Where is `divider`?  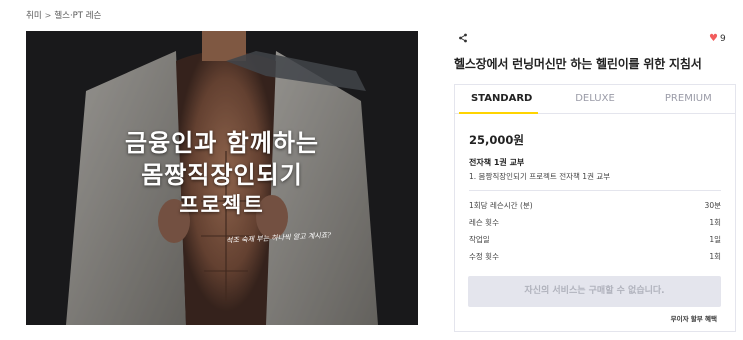
divider is located at coordinates (595, 190).